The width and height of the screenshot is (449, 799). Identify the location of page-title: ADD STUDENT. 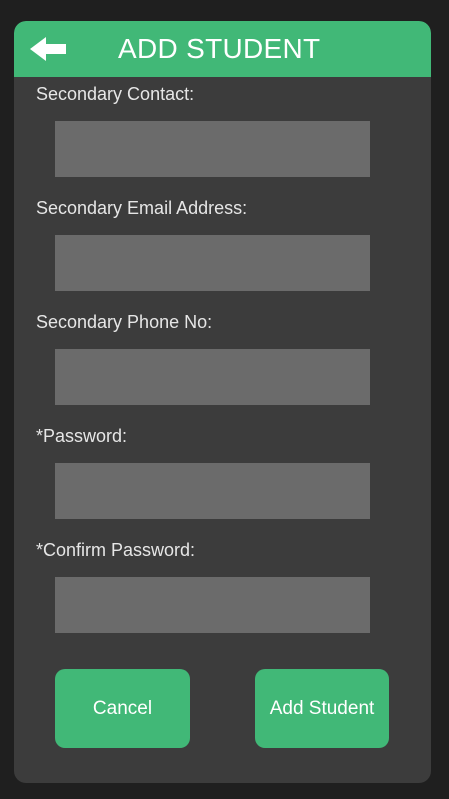
(219, 48).